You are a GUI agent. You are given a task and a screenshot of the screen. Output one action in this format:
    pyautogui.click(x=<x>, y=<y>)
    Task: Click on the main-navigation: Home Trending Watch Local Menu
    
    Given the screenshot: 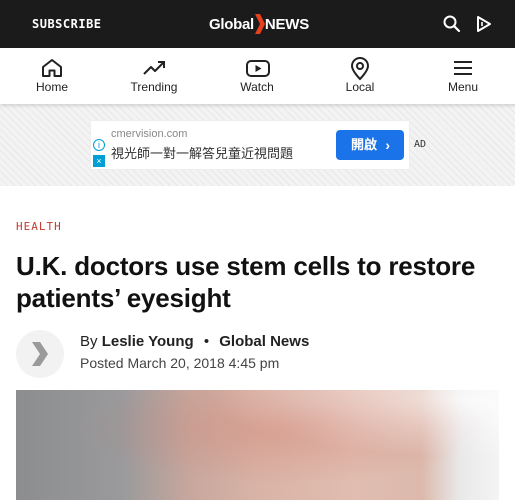 What is the action you would take?
    pyautogui.click(x=257, y=76)
    